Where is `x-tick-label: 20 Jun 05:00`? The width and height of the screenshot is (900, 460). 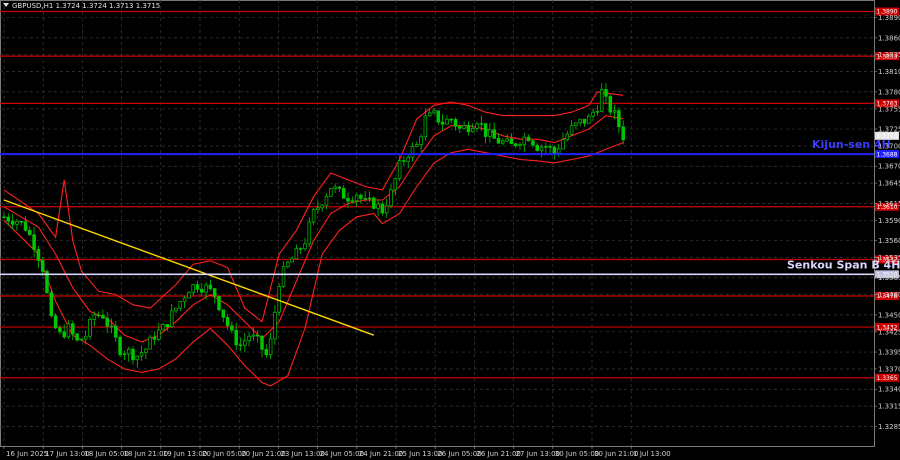 x-tick-label: 20 Jun 05:00 is located at coordinates (224, 454).